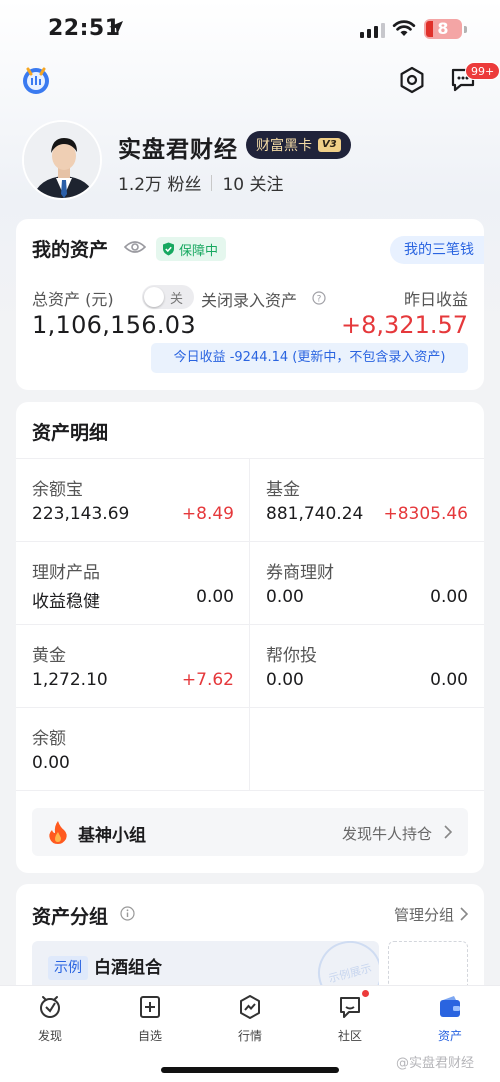  I want to click on discover-icon, so click(50, 1007).